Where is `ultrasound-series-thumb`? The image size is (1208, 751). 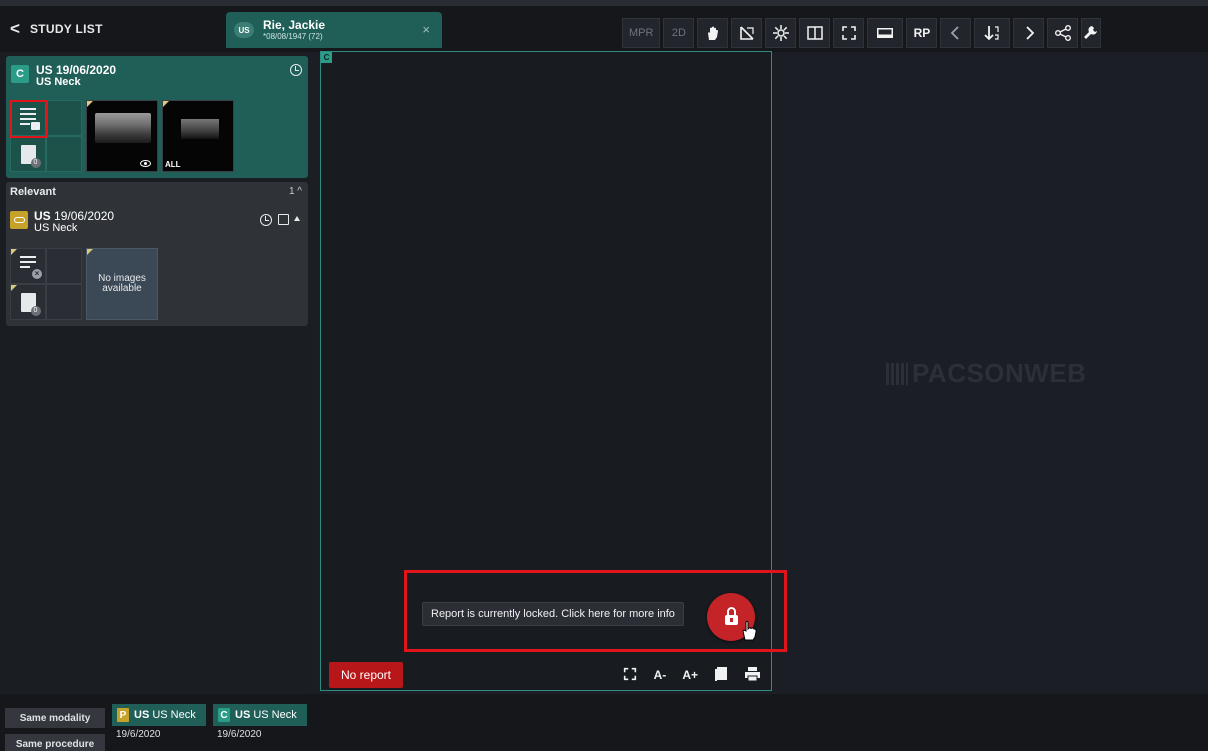
ultrasound-series-thumb is located at coordinates (122, 136).